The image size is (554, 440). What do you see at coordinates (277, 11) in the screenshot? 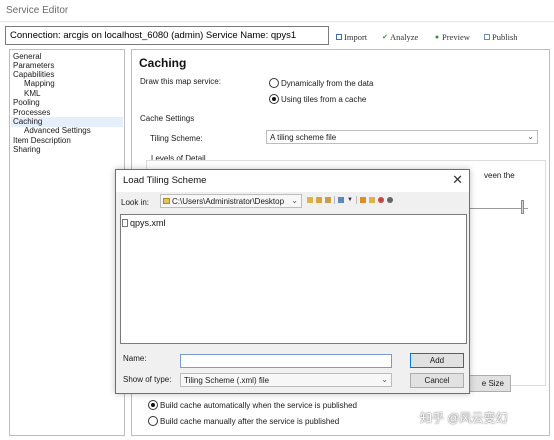
I see `window-titlebar: Service Editor` at bounding box center [277, 11].